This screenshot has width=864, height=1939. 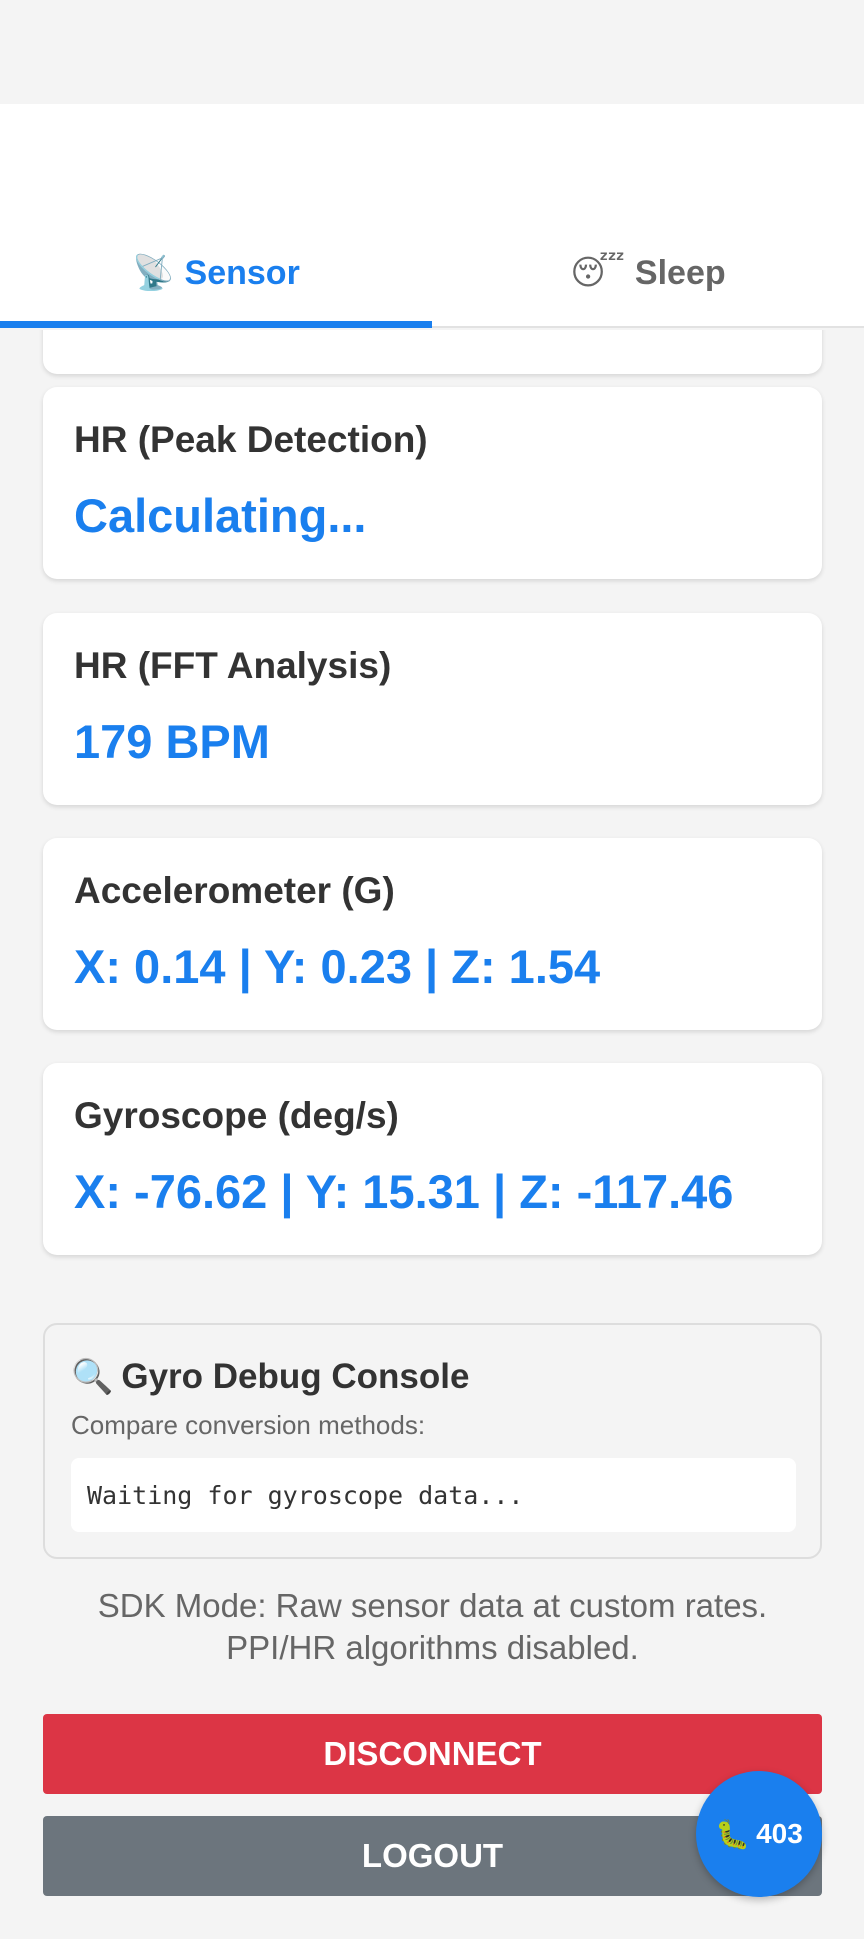 I want to click on tab-sensor: 📡 Sensor, so click(x=216, y=274).